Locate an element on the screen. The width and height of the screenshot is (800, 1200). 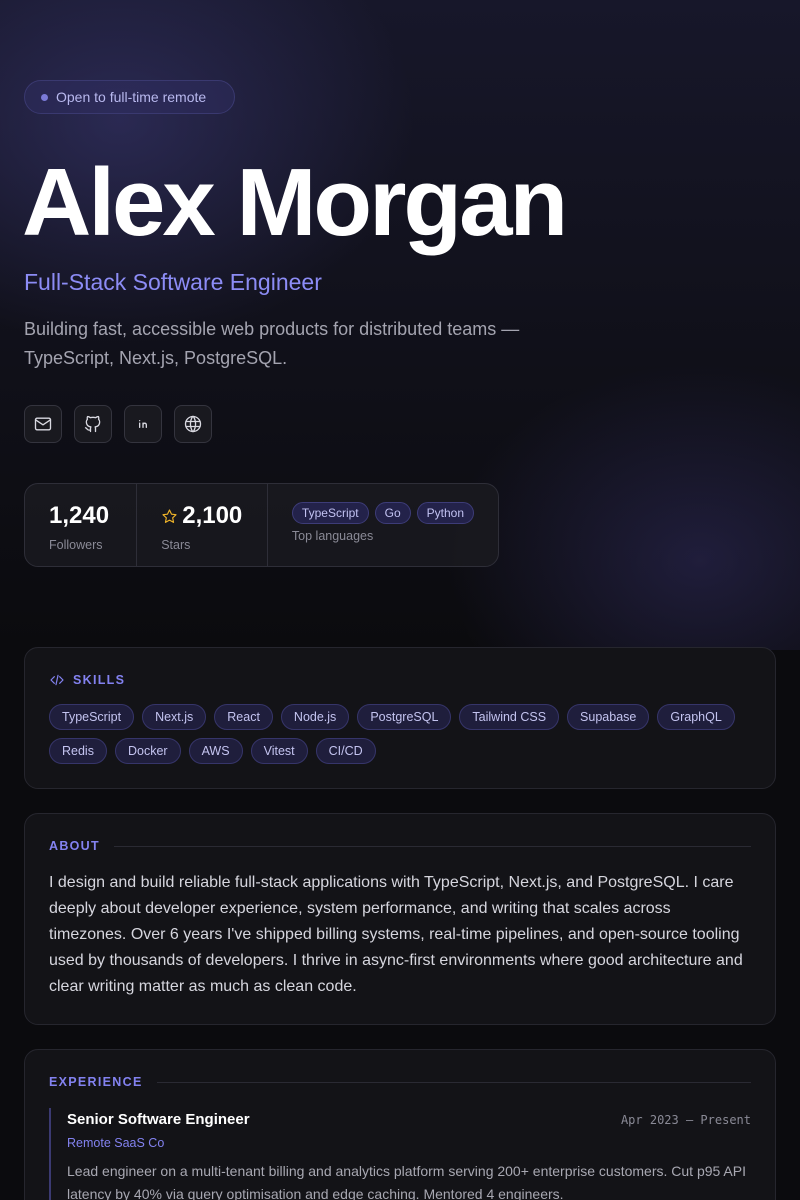
github-icon is located at coordinates (92, 424).